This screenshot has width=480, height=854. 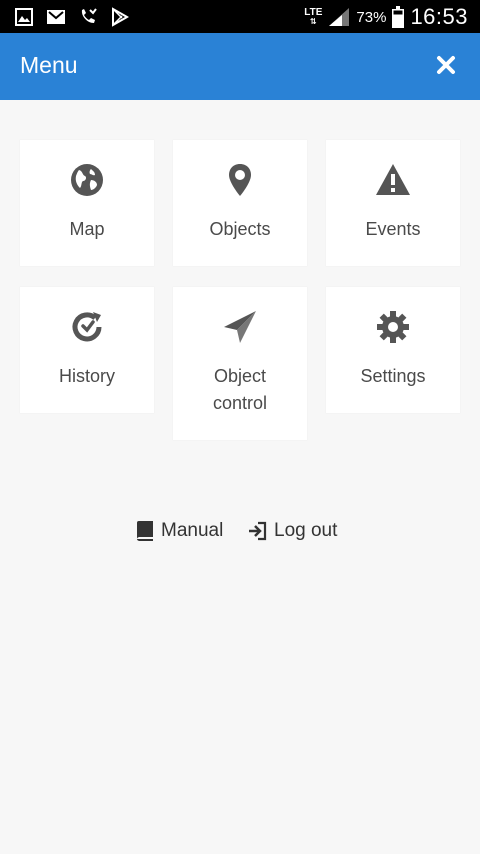 I want to click on logout-link: Log out, so click(x=292, y=531).